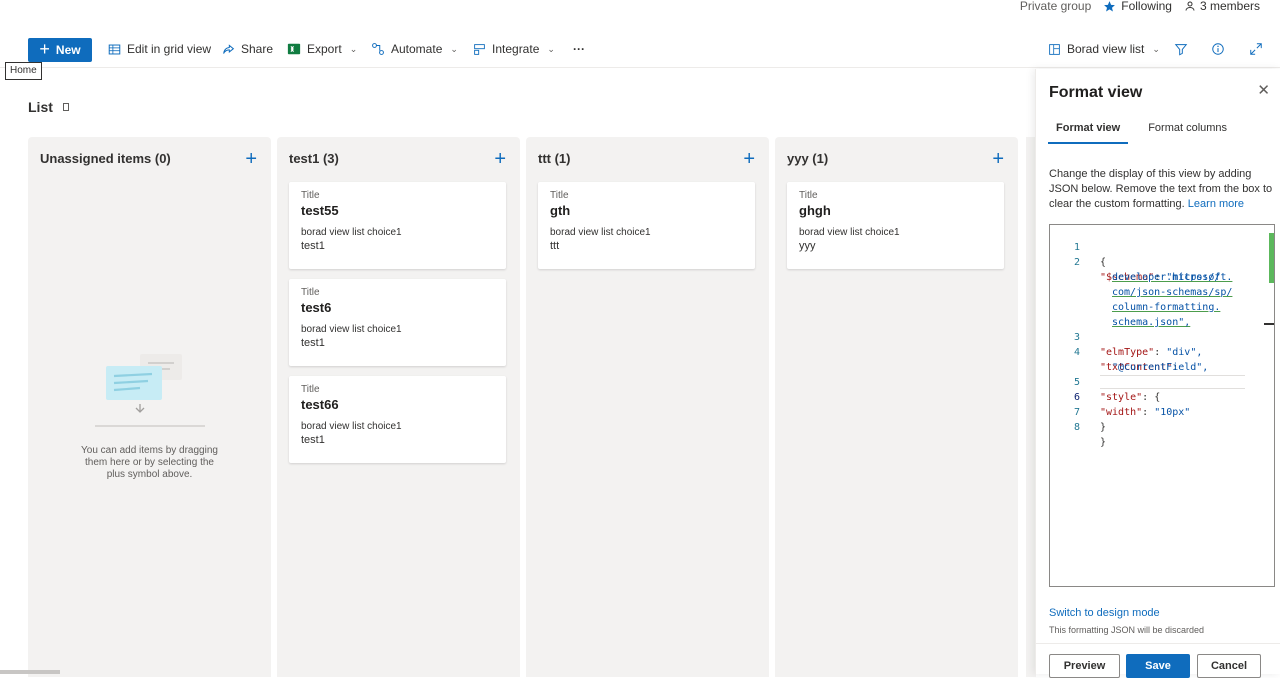 The width and height of the screenshot is (1280, 678). I want to click on card-title: test66, so click(397, 404).